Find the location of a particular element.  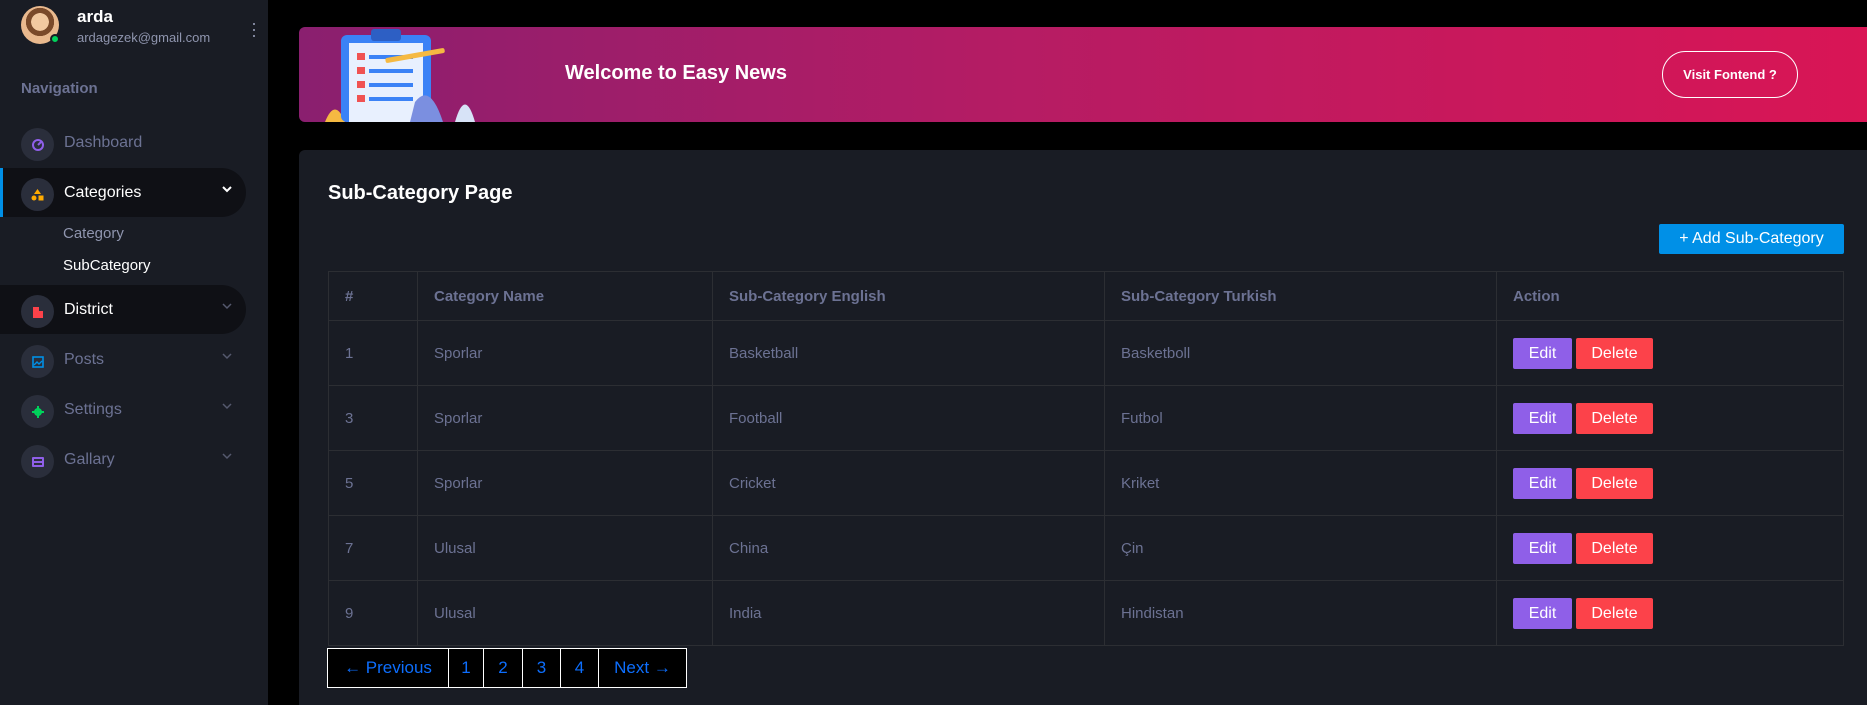

cell-english: Basketball is located at coordinates (908, 353).